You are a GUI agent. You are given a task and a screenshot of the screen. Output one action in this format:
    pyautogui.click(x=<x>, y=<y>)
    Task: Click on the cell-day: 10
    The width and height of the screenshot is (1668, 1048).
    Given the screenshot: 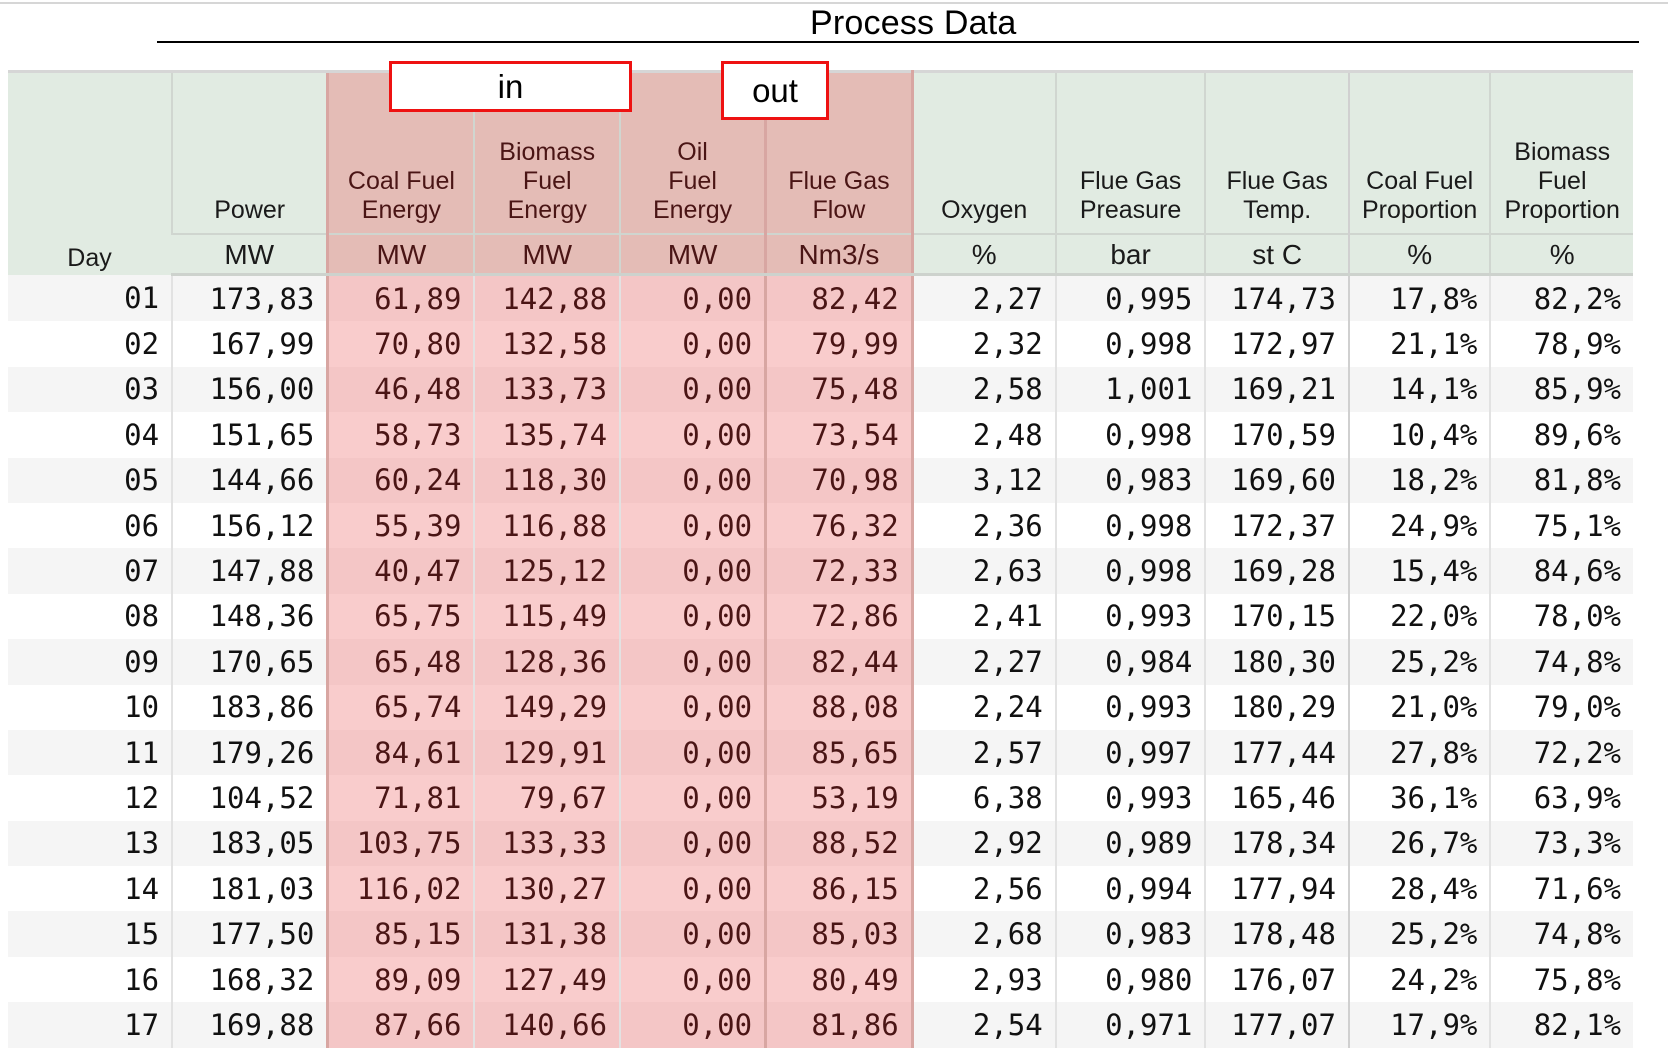 What is the action you would take?
    pyautogui.click(x=90, y=707)
    